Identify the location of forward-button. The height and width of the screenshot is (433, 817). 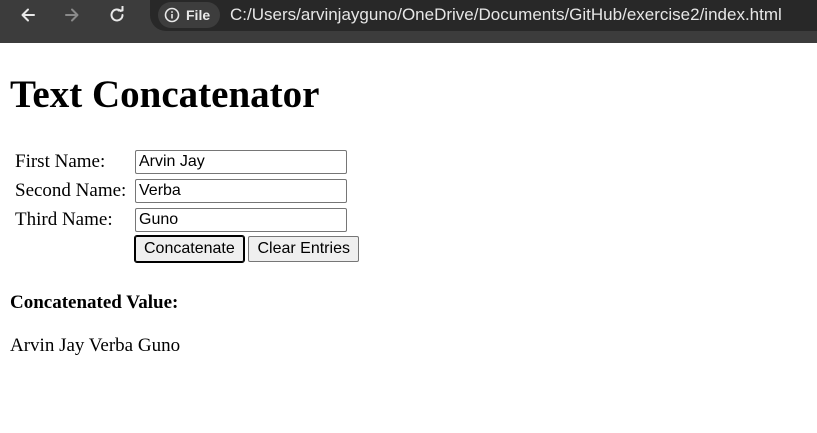
(72, 15).